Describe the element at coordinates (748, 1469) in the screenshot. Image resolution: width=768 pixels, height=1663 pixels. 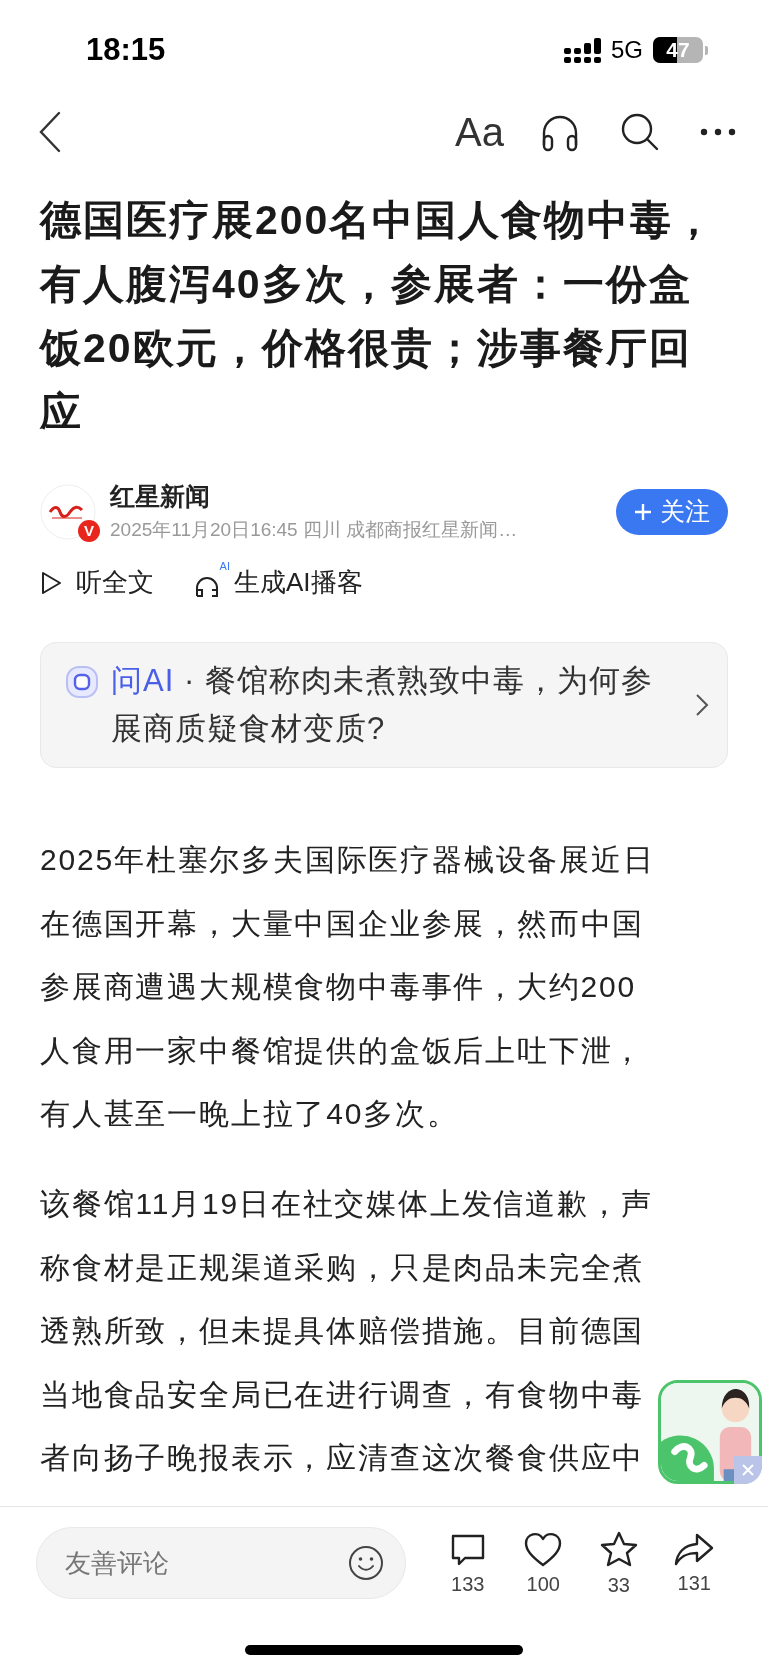
I see `close-icon` at that location.